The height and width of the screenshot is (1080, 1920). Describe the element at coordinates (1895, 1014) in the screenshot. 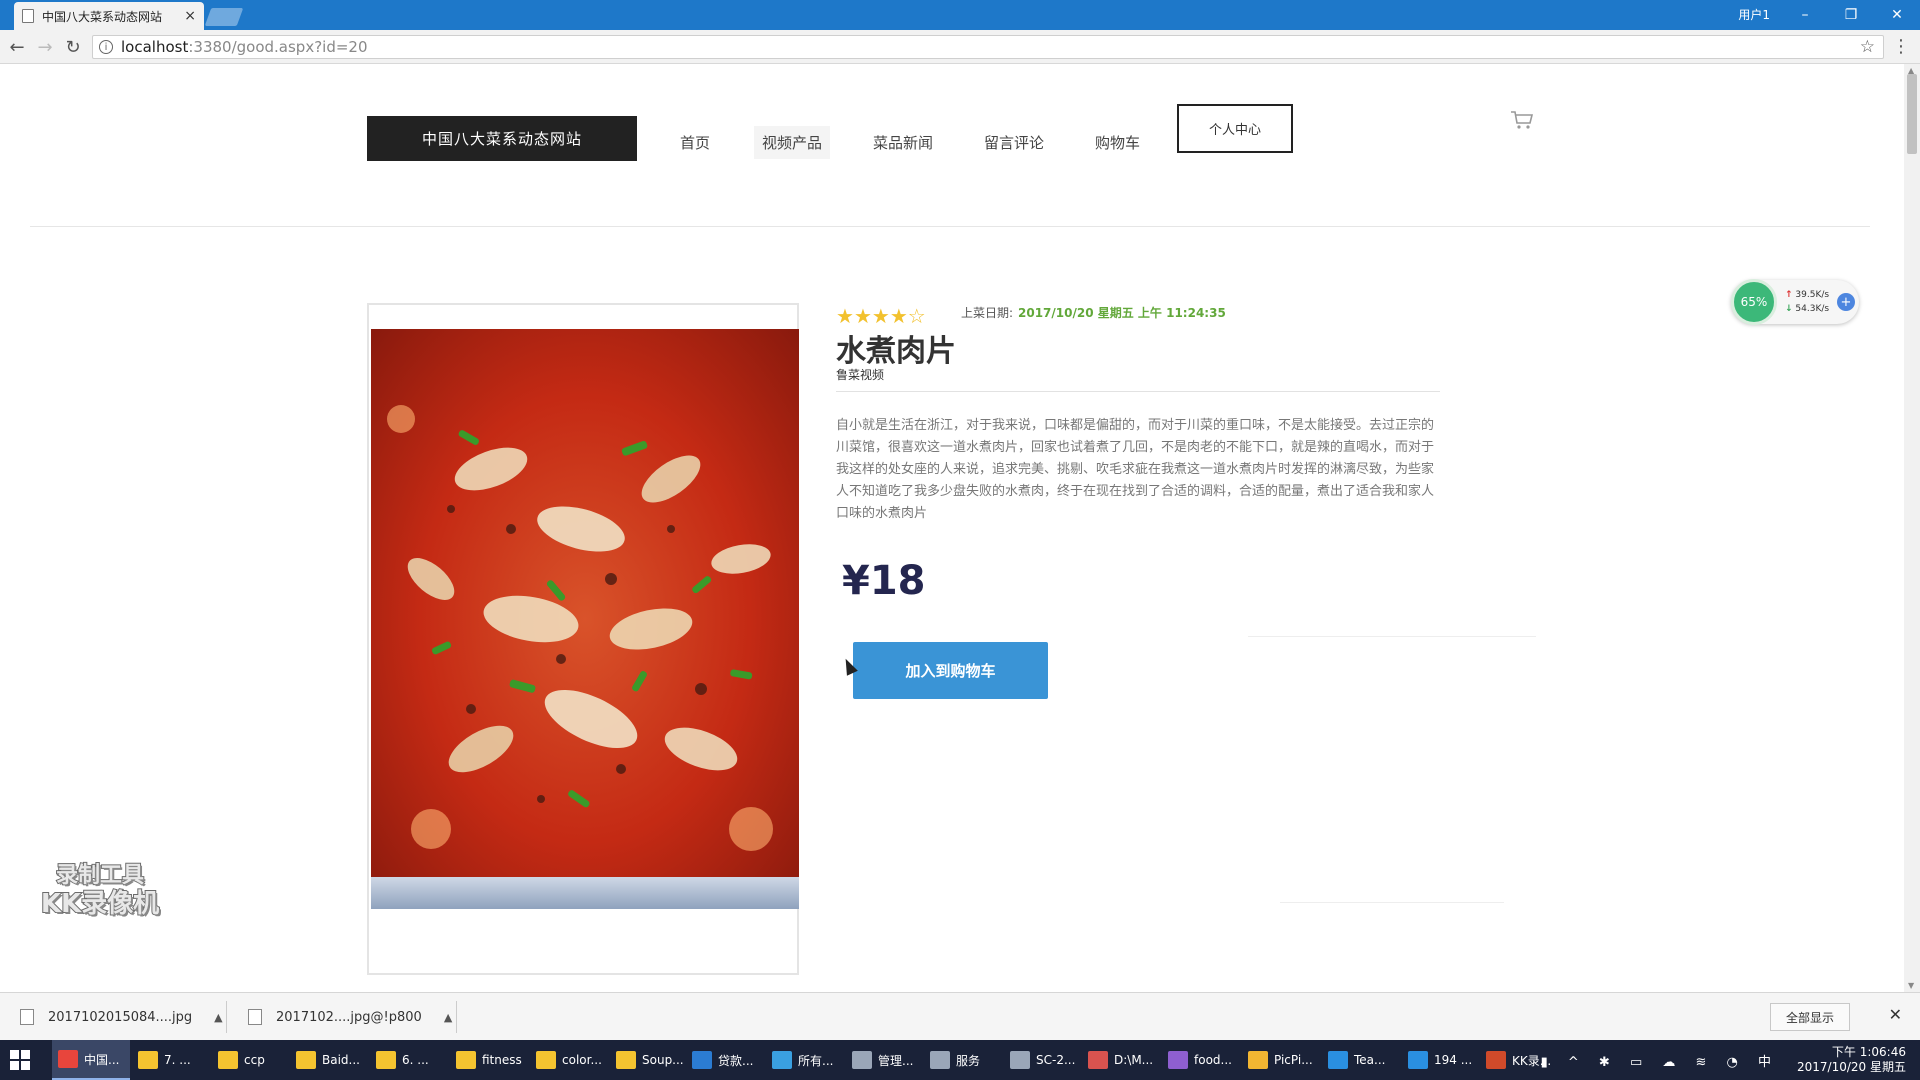

I see `close-downloads-icon: ✕` at that location.